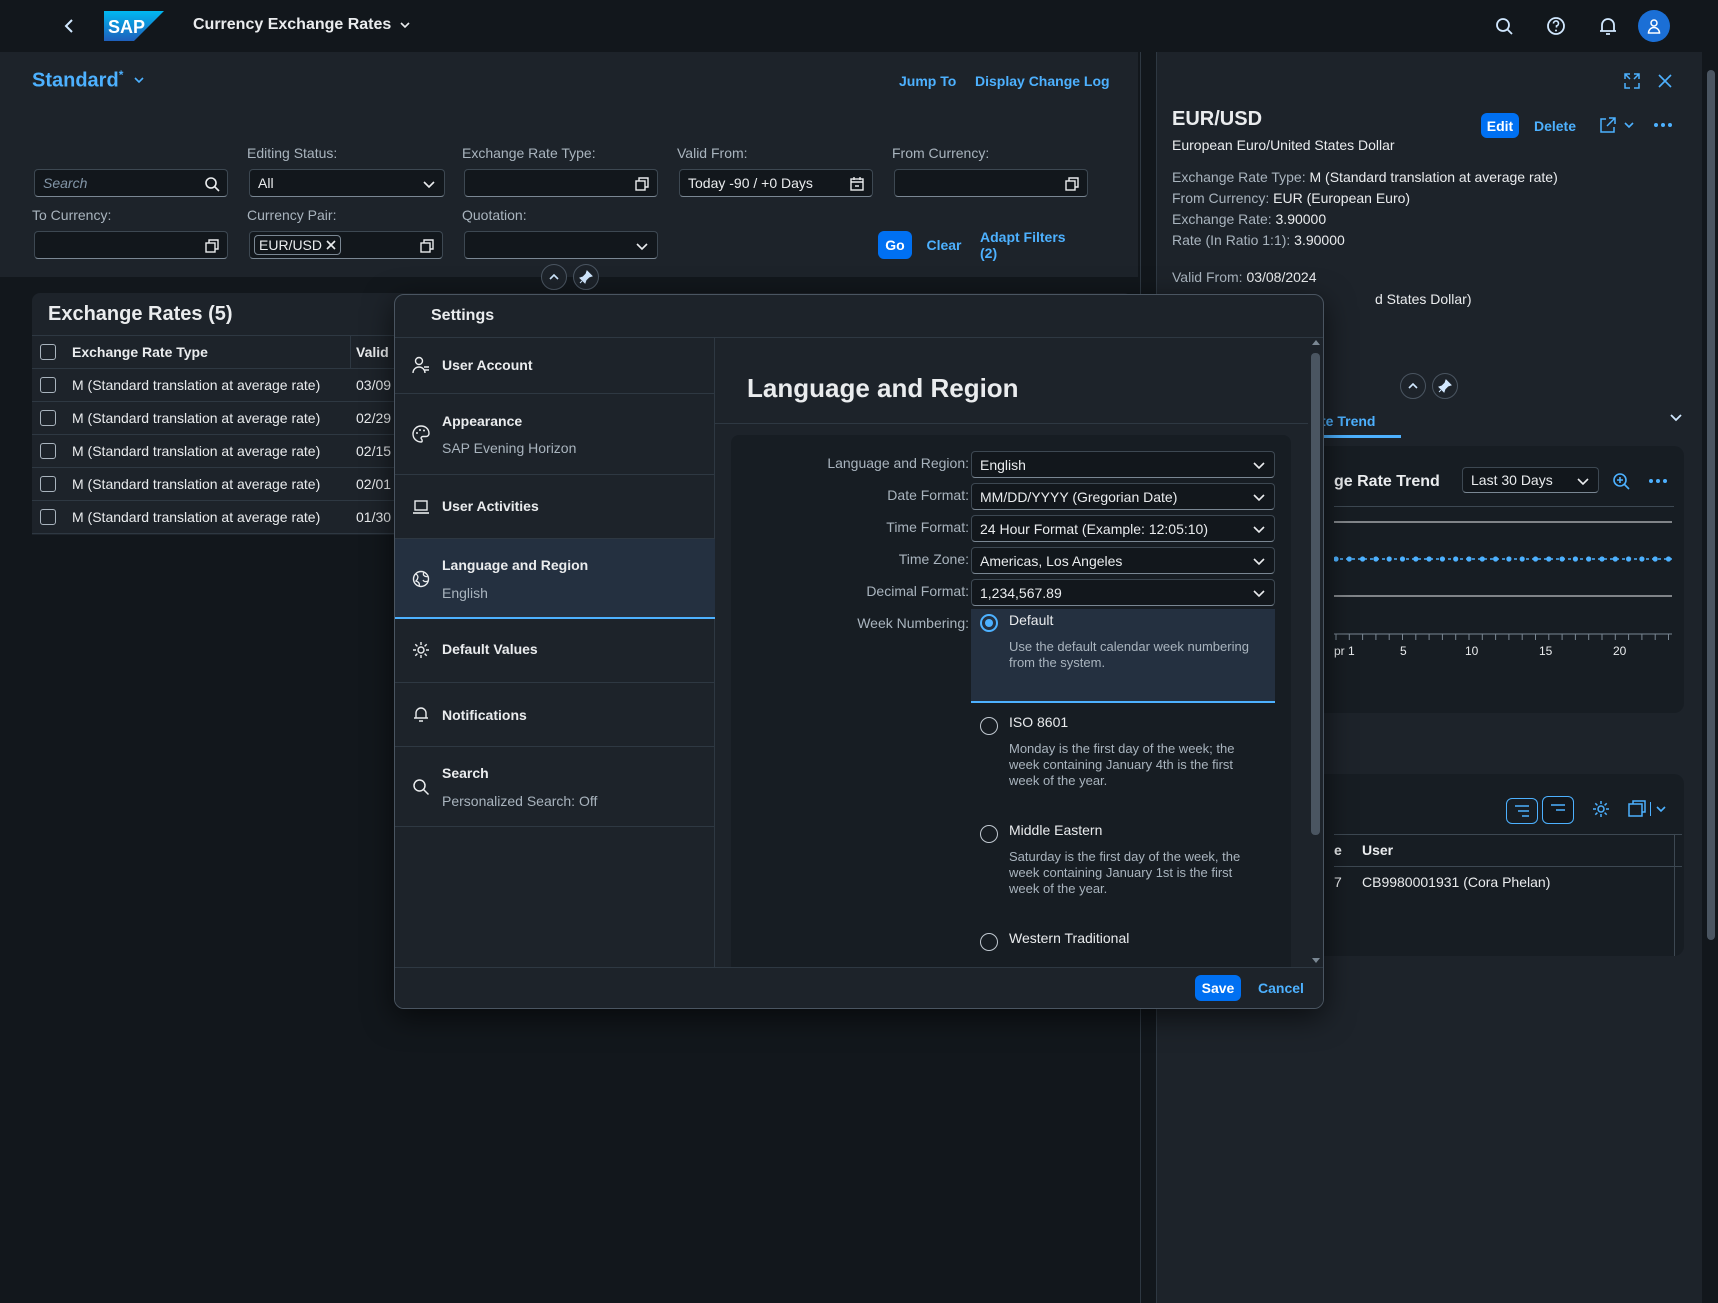 The width and height of the screenshot is (1718, 1303). I want to click on calendar-icon, so click(857, 184).